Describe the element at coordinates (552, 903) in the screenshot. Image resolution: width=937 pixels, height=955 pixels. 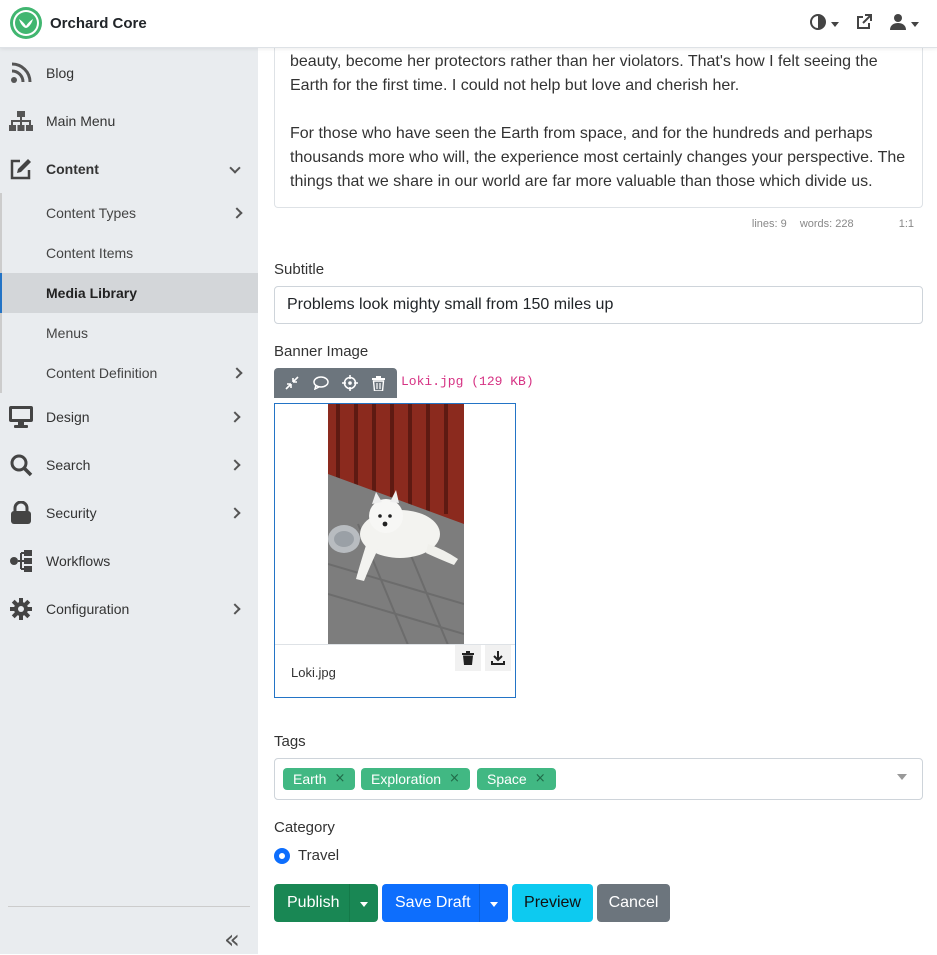
I see `preview-button: Preview` at that location.